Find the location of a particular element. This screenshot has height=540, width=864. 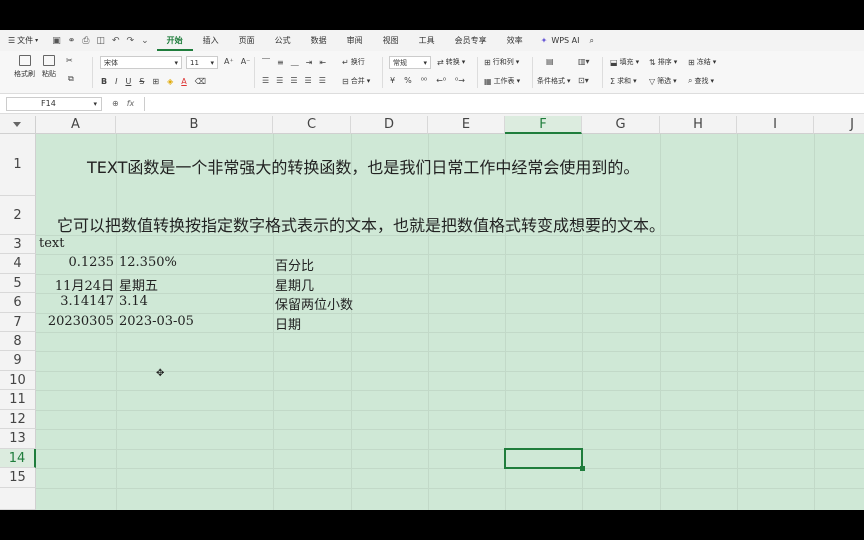

currency-icon: ¥ is located at coordinates (392, 80).